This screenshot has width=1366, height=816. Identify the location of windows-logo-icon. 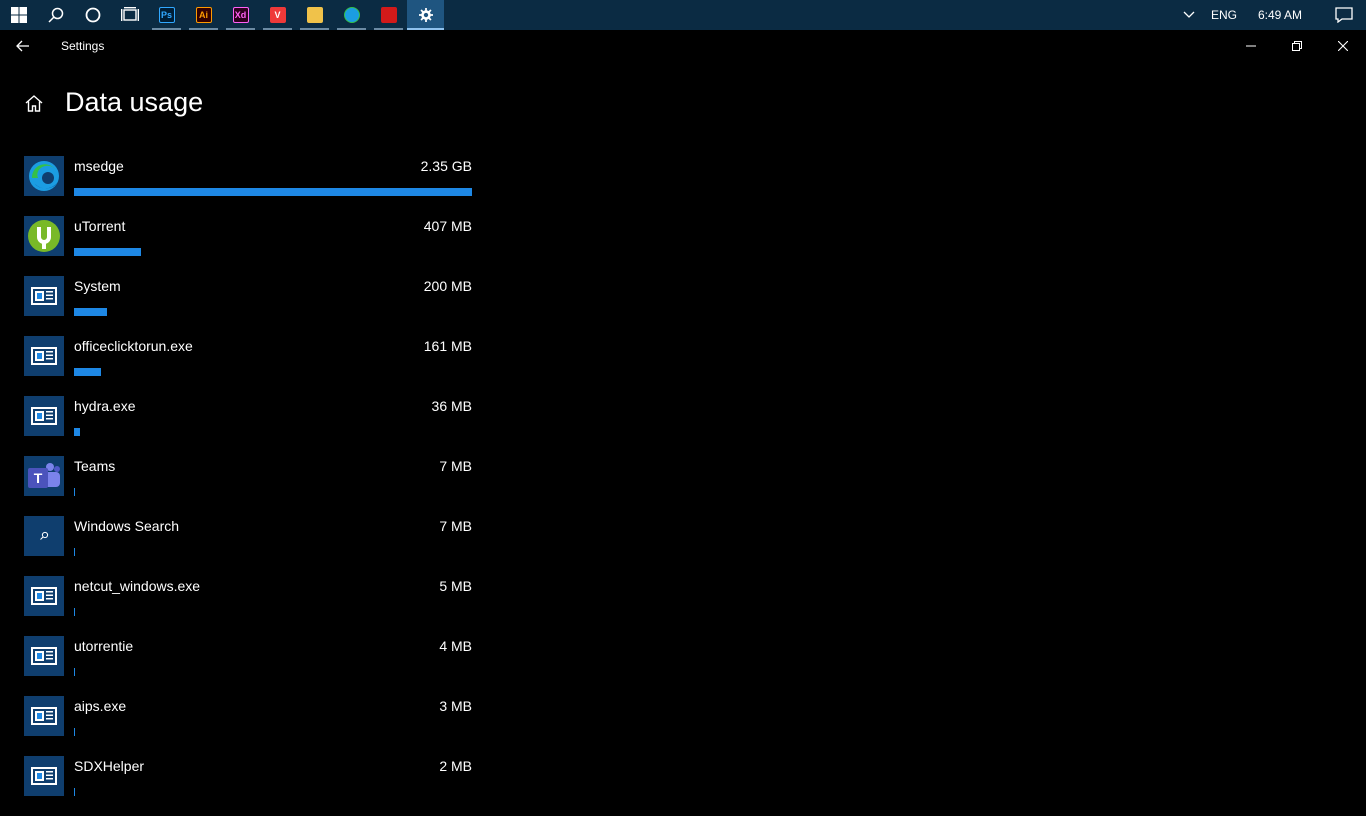
(18, 15).